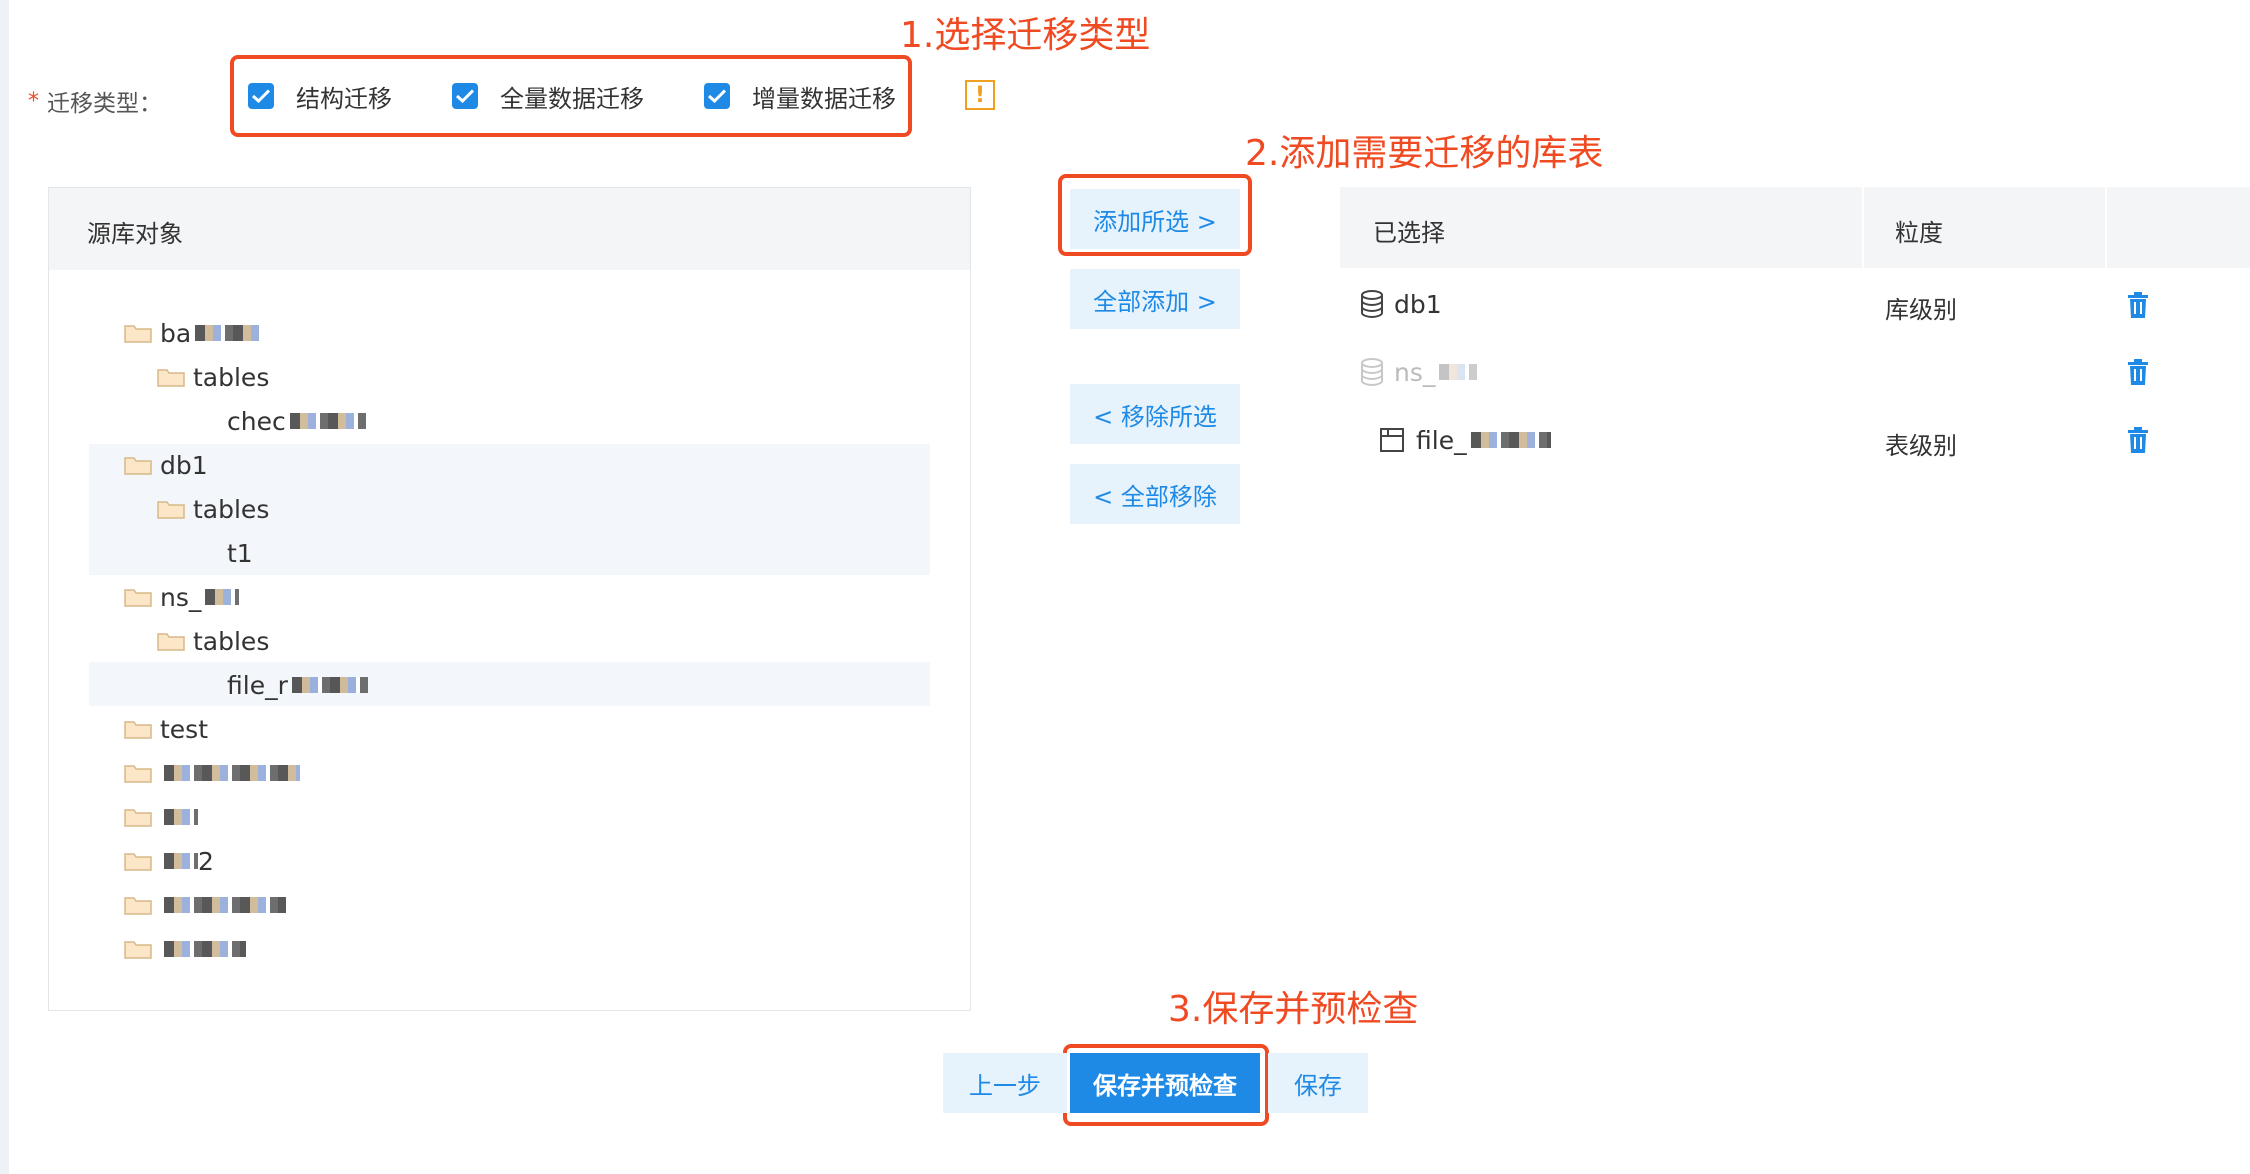 The width and height of the screenshot is (2250, 1174). I want to click on checkbox-incremental-data-migration: 增量数据迁移, so click(800, 96).